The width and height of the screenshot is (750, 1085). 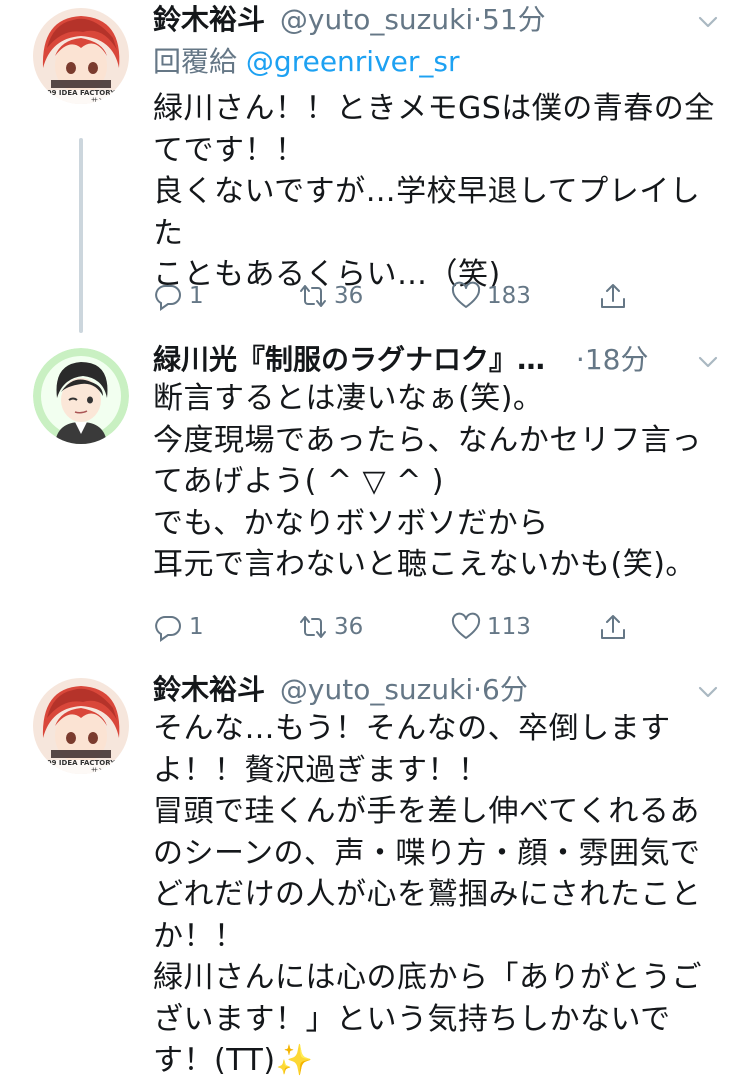 What do you see at coordinates (398, 296) in the screenshot?
I see `action-bar: 1 36 183` at bounding box center [398, 296].